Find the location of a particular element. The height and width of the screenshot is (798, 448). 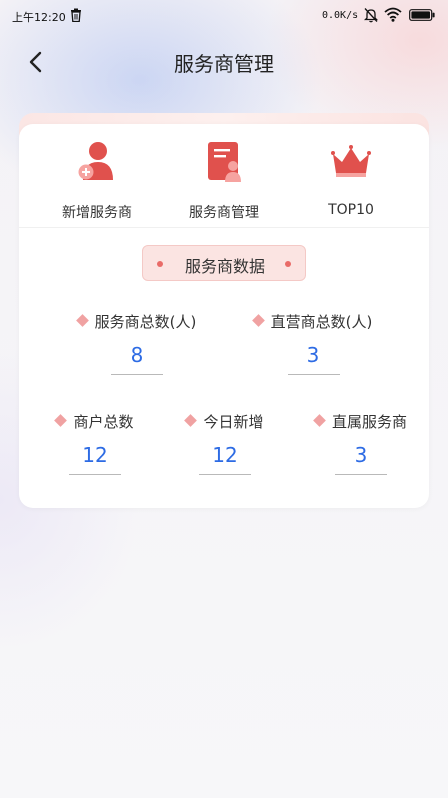

section-title-badge: 服务商数据 is located at coordinates (224, 263).